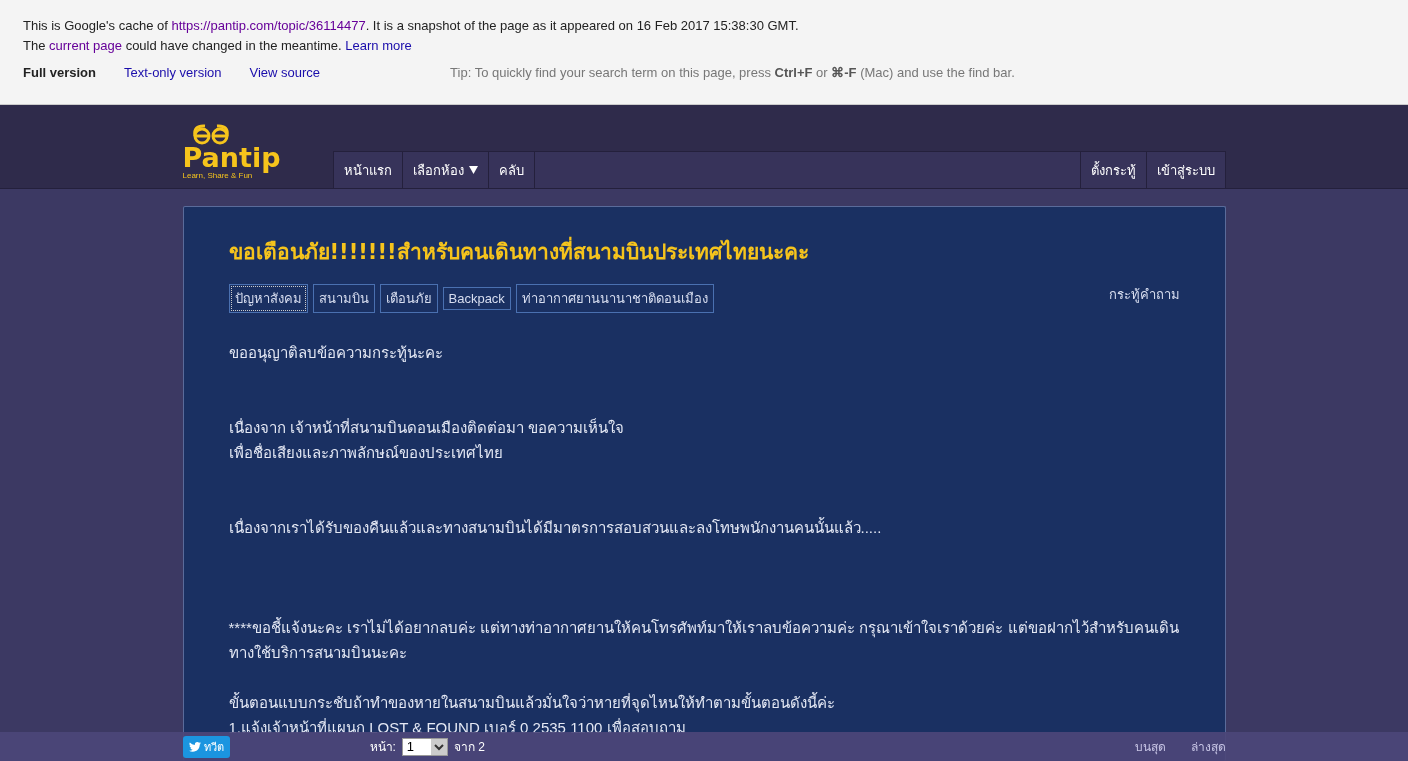  Describe the element at coordinates (408, 298) in the screenshot. I see `tag-link: เตือนภัย` at that location.